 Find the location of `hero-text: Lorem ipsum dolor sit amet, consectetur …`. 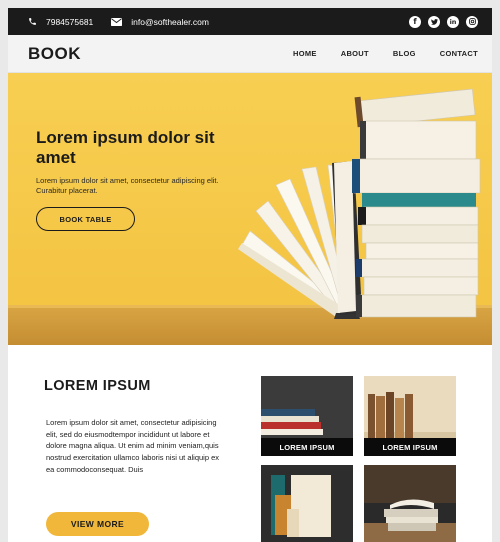

hero-text: Lorem ipsum dolor sit amet, consectetur … is located at coordinates (127, 185).